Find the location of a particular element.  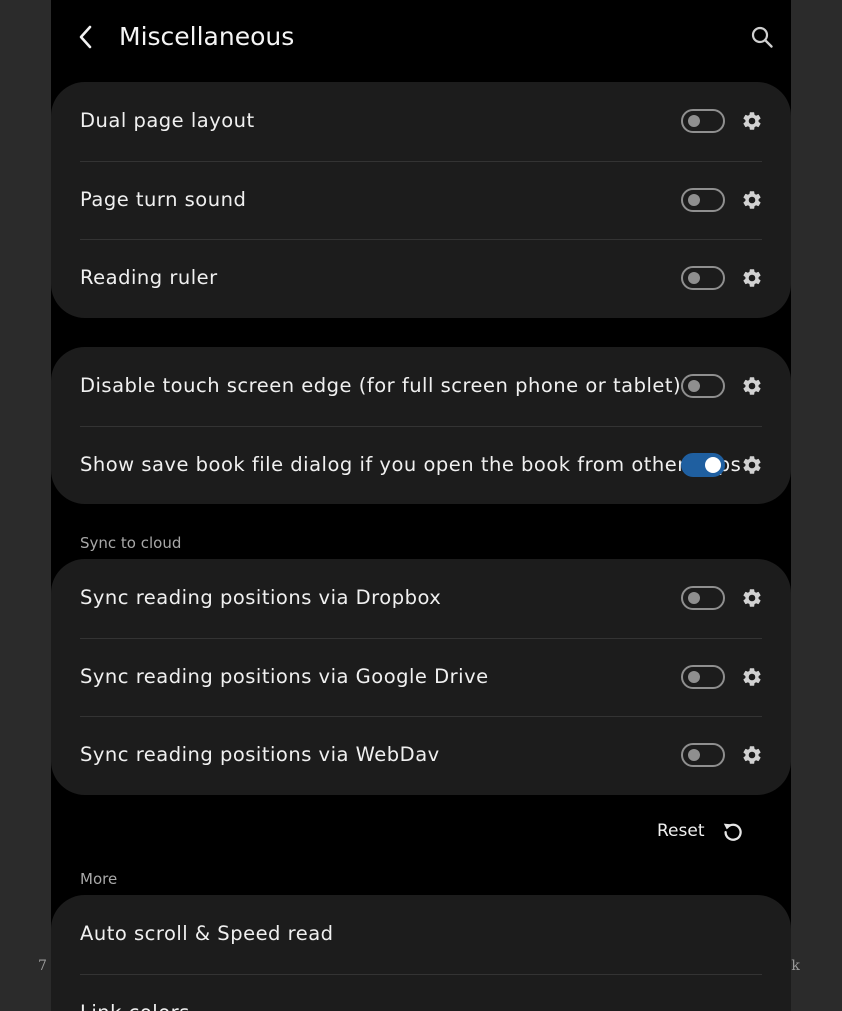

search-button is located at coordinates (762, 37).